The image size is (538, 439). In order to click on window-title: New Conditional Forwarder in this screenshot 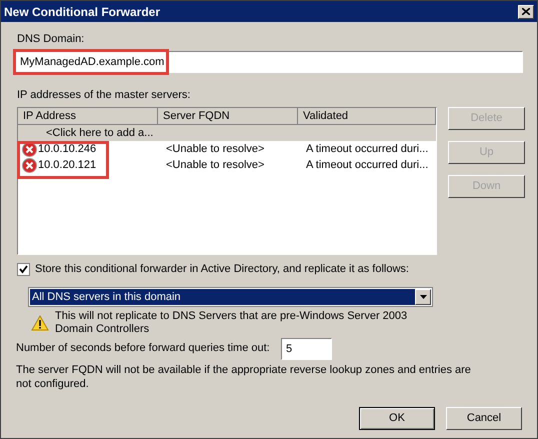, I will do `click(82, 12)`.